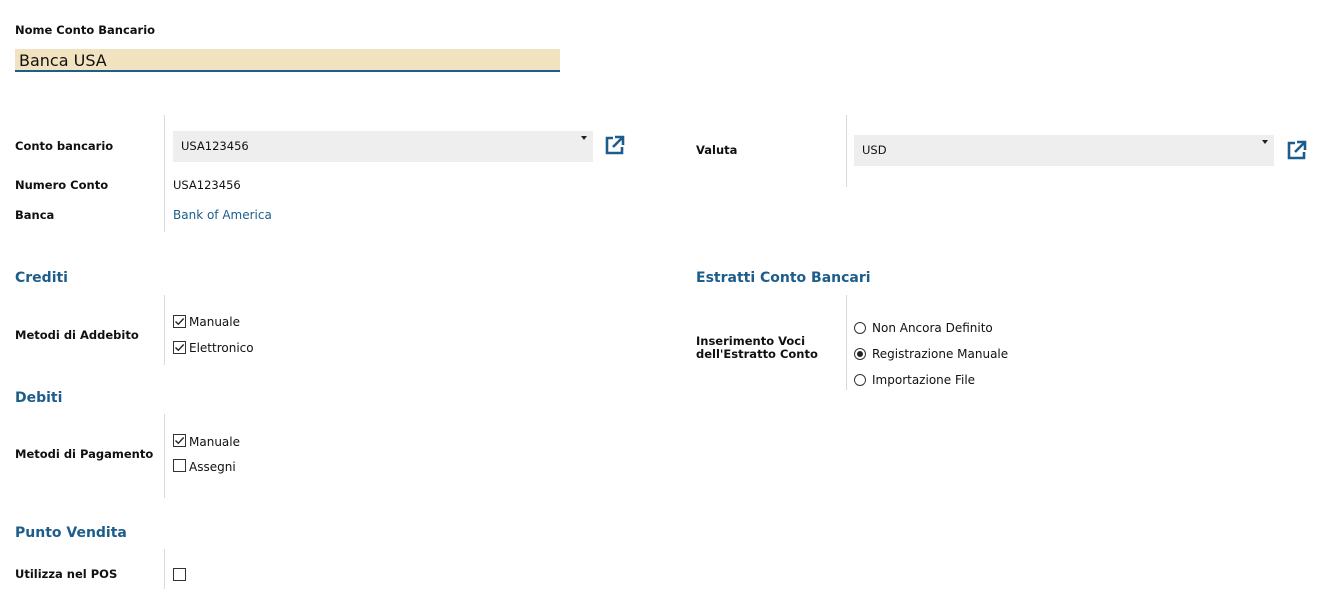  I want to click on checkbox-addebito-manuale, so click(179, 321).